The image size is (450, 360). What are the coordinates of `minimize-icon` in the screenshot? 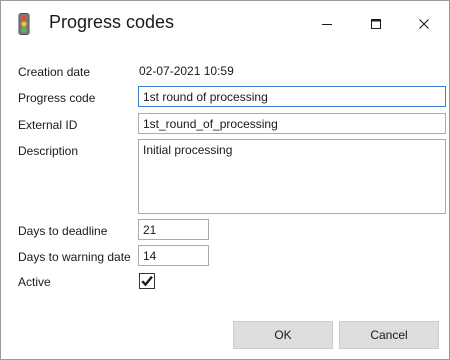 It's located at (327, 24).